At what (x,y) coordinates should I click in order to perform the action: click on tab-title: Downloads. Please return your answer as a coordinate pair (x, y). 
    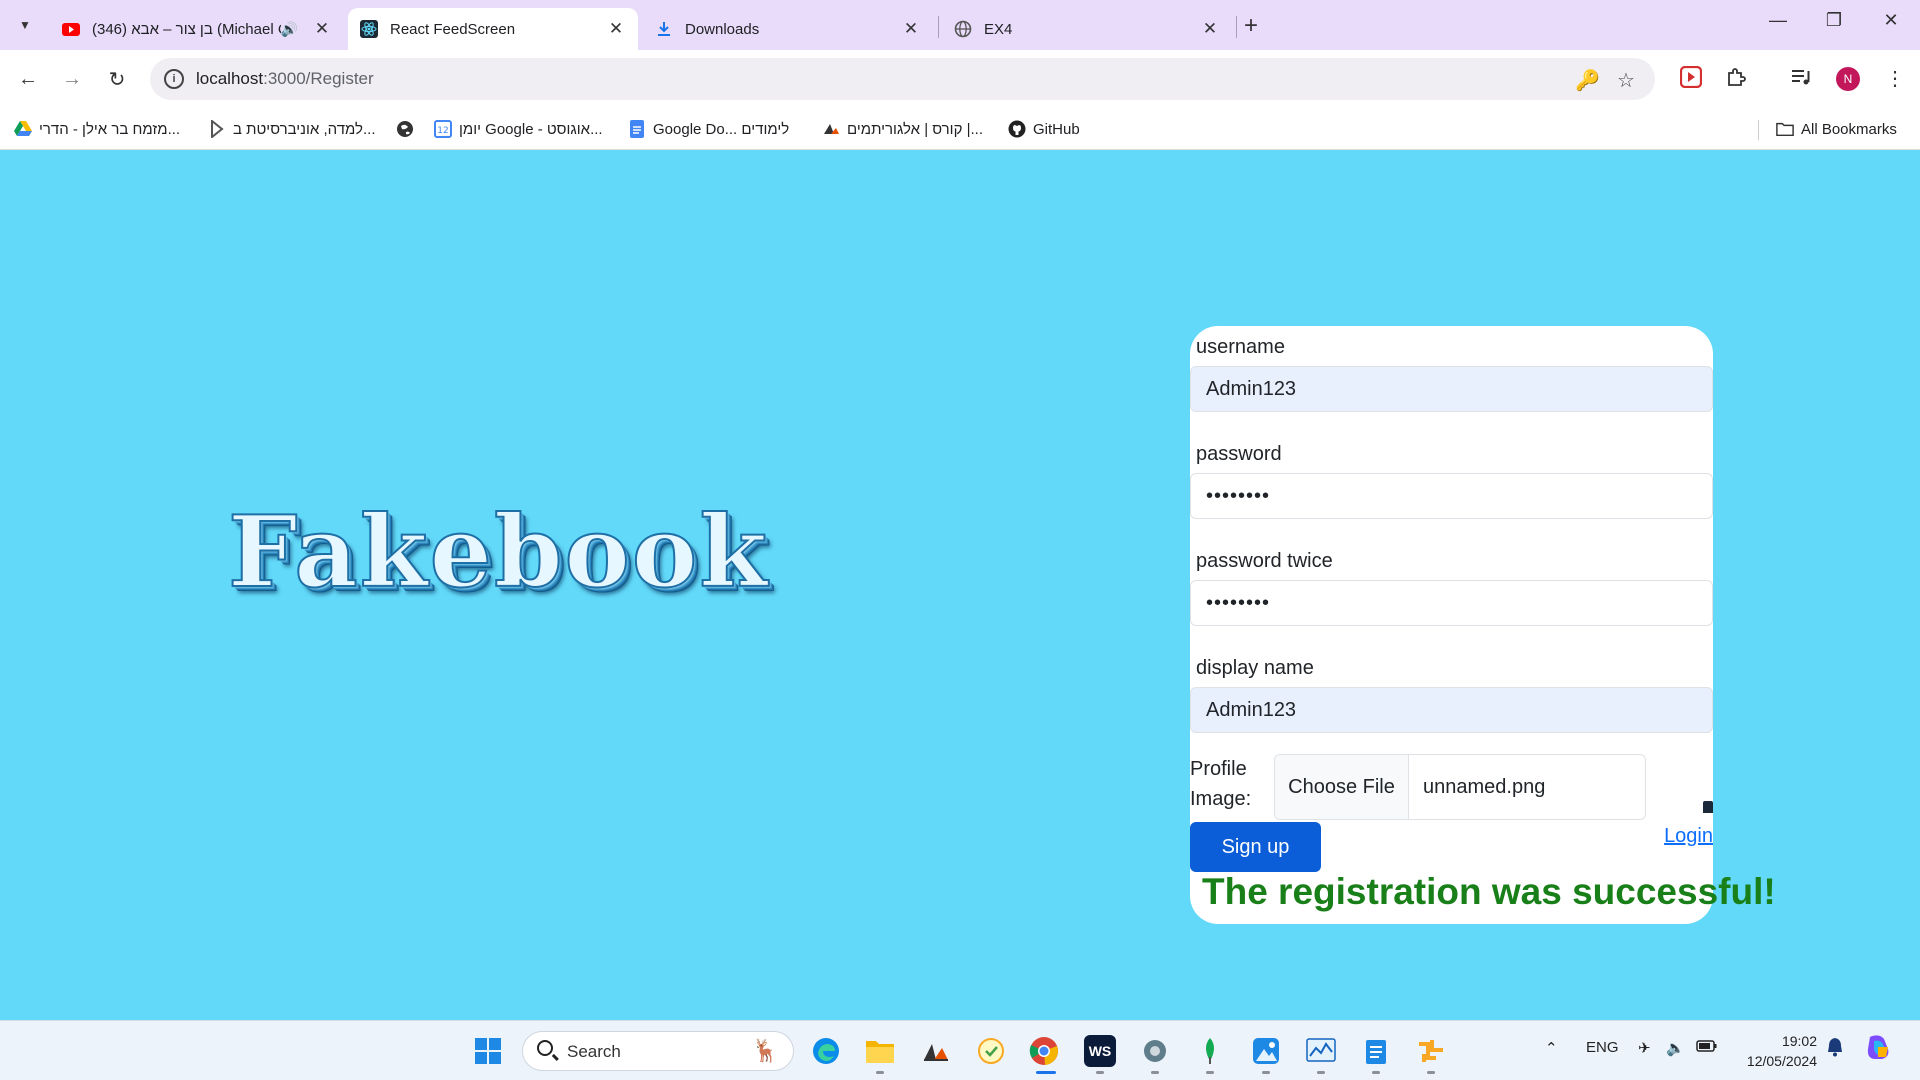
    Looking at the image, I should click on (722, 29).